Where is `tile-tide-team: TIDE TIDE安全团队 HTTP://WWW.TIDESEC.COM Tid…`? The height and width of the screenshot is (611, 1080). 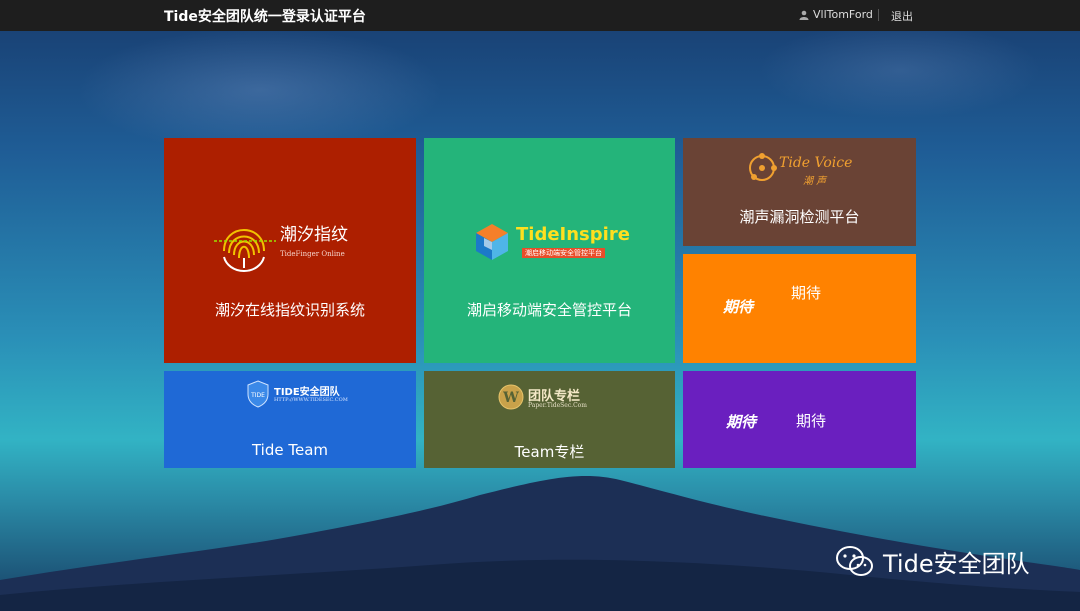
tile-tide-team: TIDE TIDE安全团队 HTTP://WWW.TIDESEC.COM Tid… is located at coordinates (290, 419).